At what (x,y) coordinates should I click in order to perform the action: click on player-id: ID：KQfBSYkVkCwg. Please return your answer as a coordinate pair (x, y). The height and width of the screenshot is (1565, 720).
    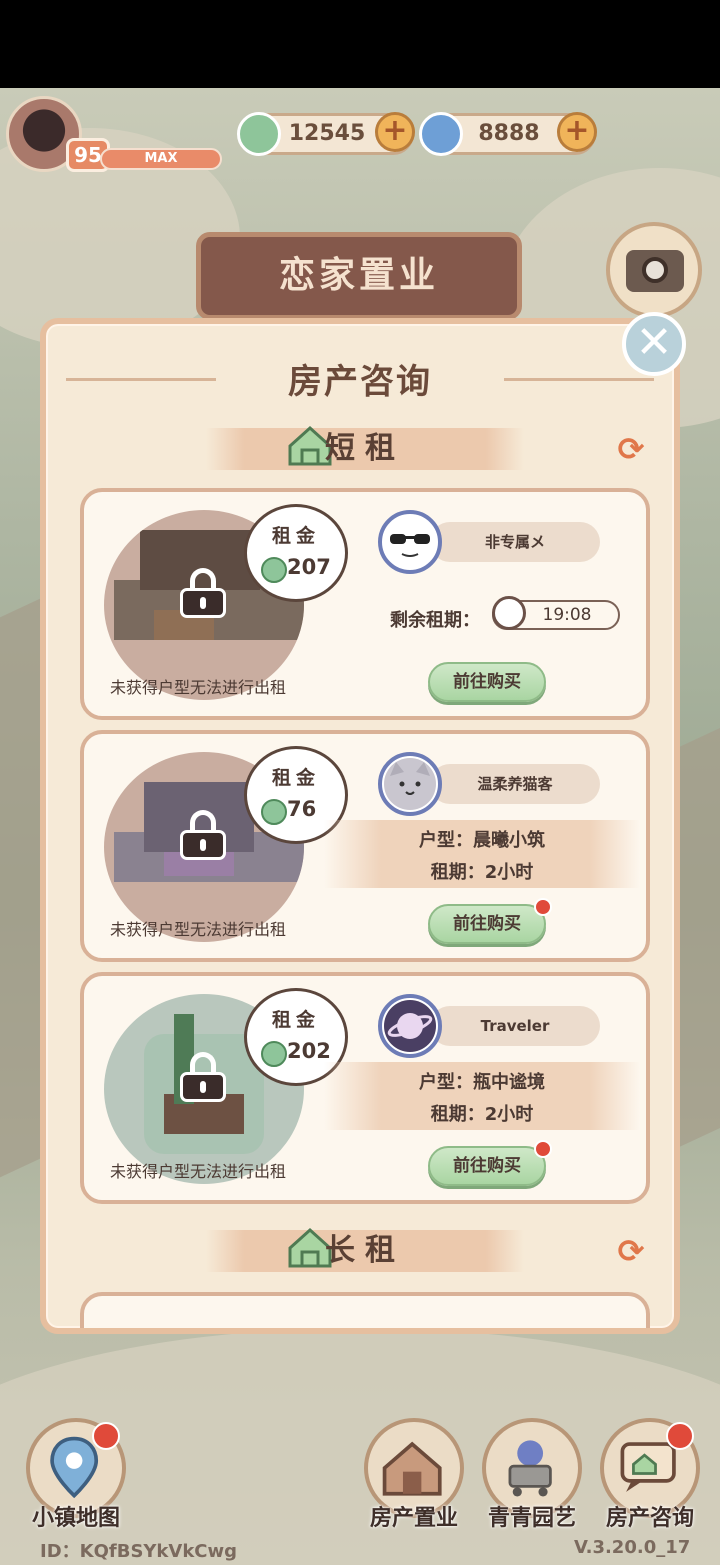
    Looking at the image, I should click on (139, 1551).